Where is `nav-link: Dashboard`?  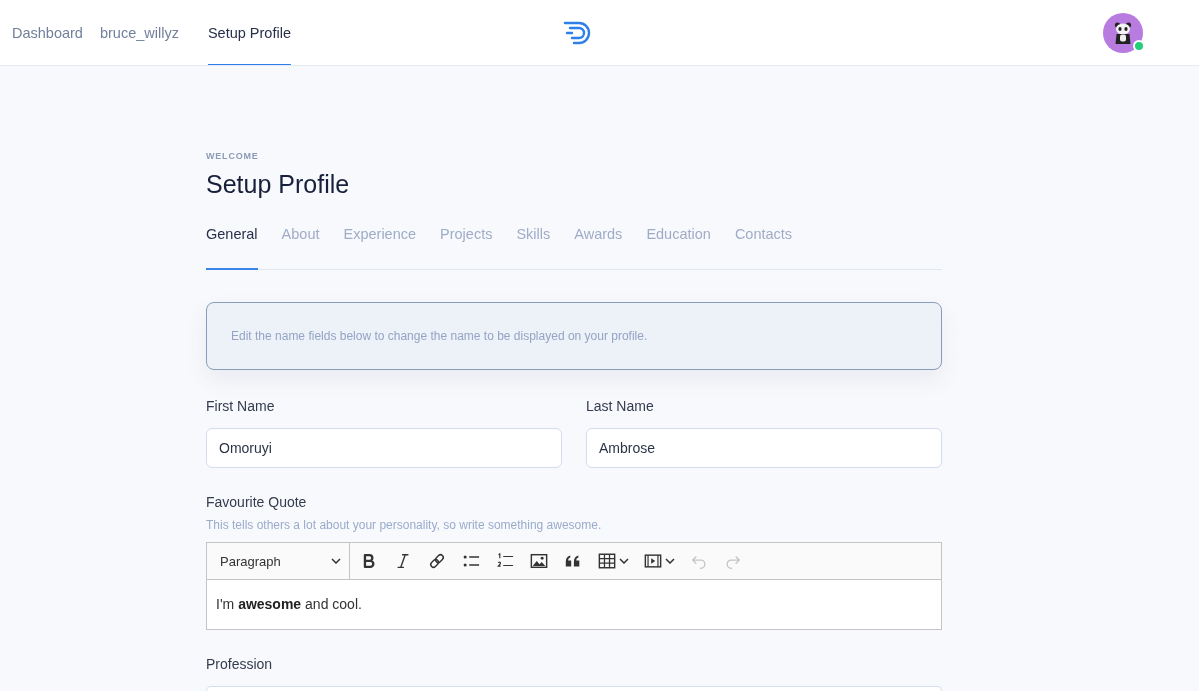
nav-link: Dashboard is located at coordinates (47, 32).